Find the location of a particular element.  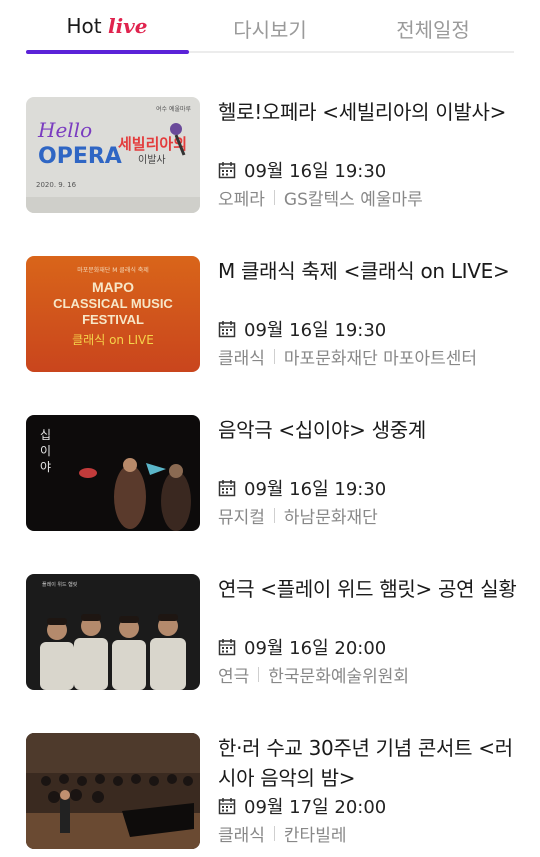

active-tab-indicator is located at coordinates (107, 52).